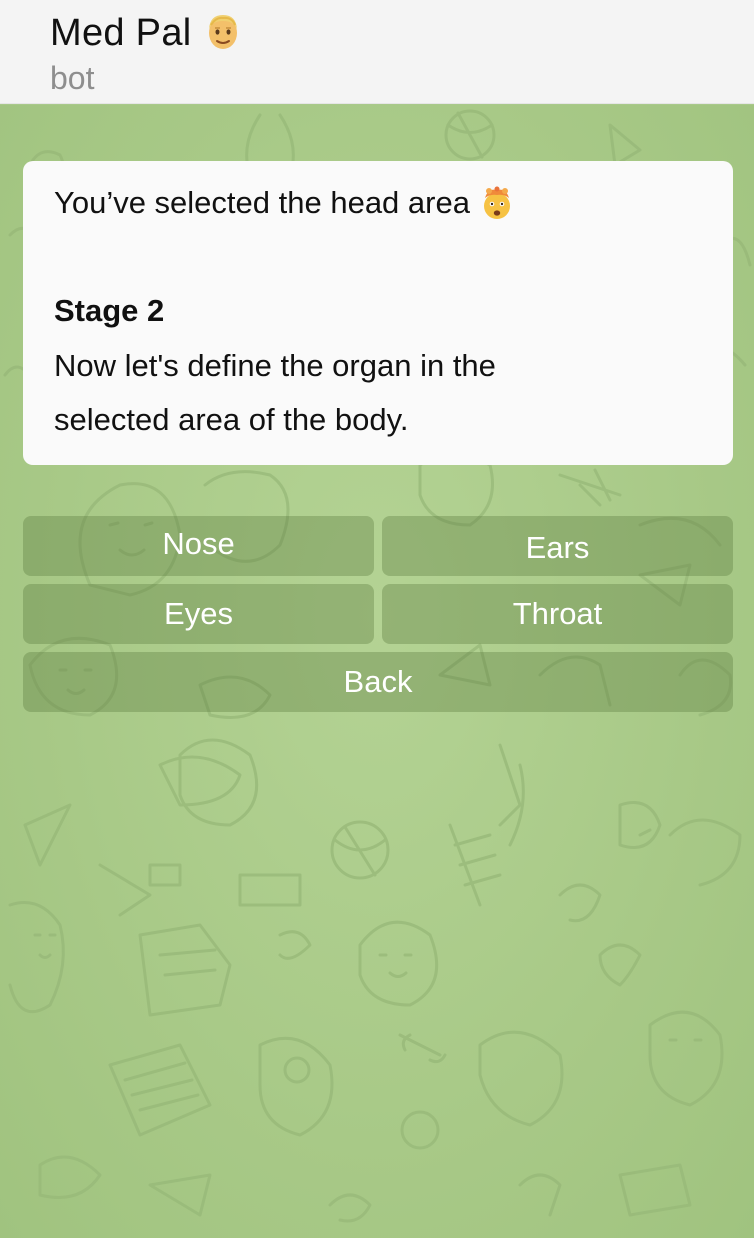 The width and height of the screenshot is (754, 1238). I want to click on chat-title-row: Med Pal, so click(145, 33).